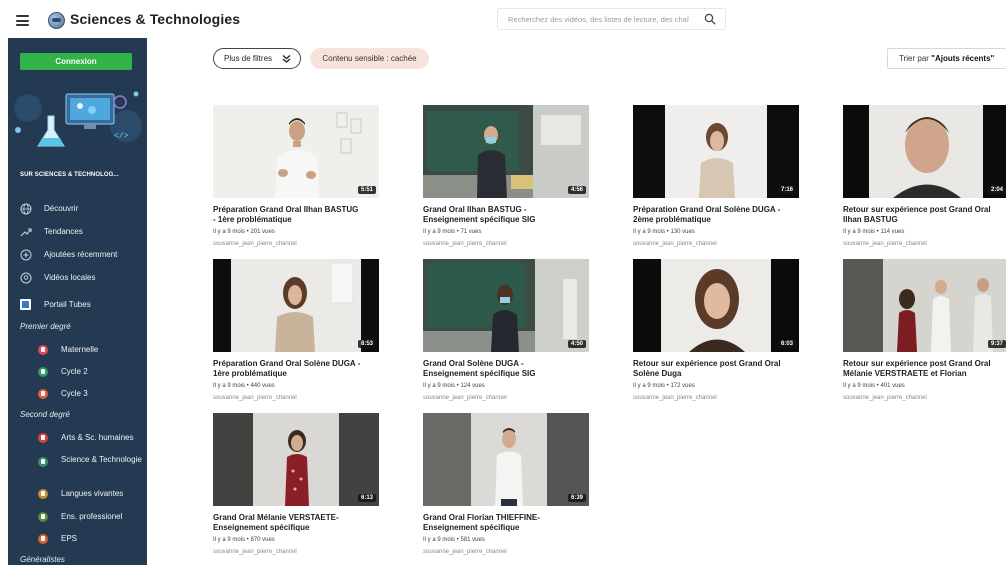 The image size is (1006, 565). What do you see at coordinates (244, 232) in the screenshot?
I see `video-meta: Il y a 9 mois • 201 vues` at bounding box center [244, 232].